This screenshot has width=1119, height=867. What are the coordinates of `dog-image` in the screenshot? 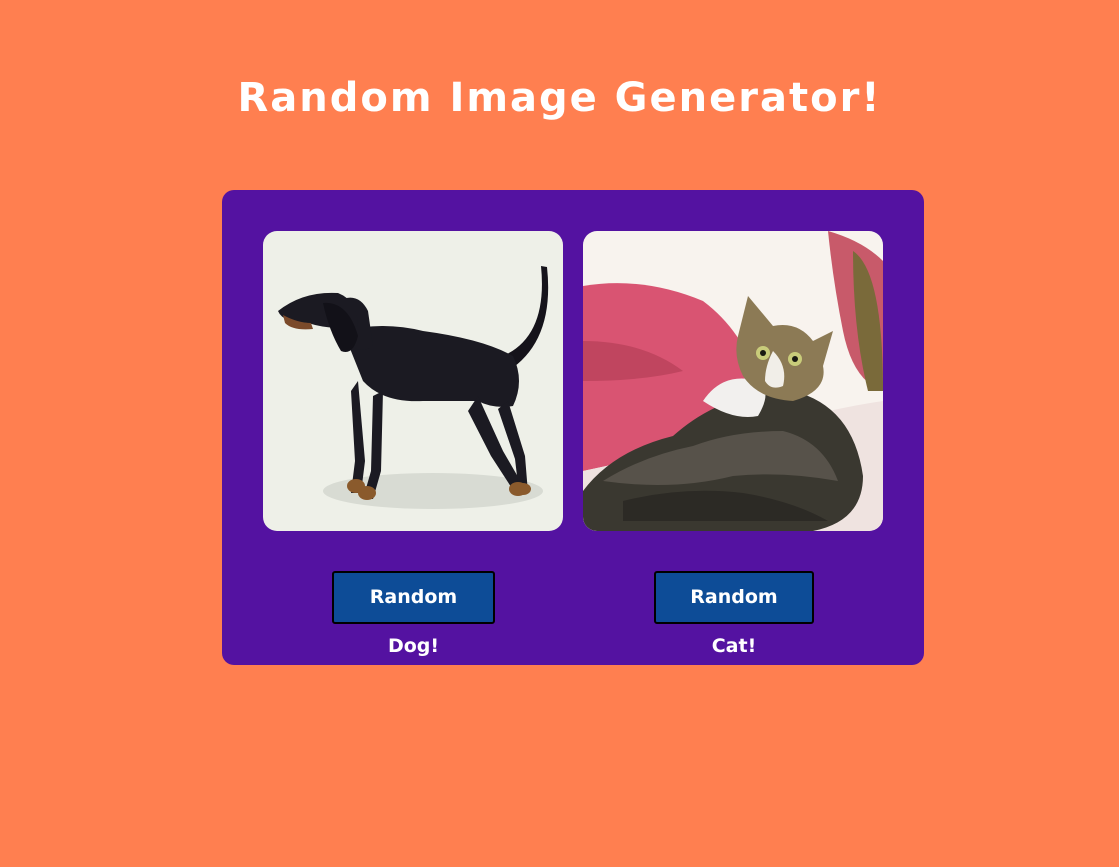 It's located at (413, 381).